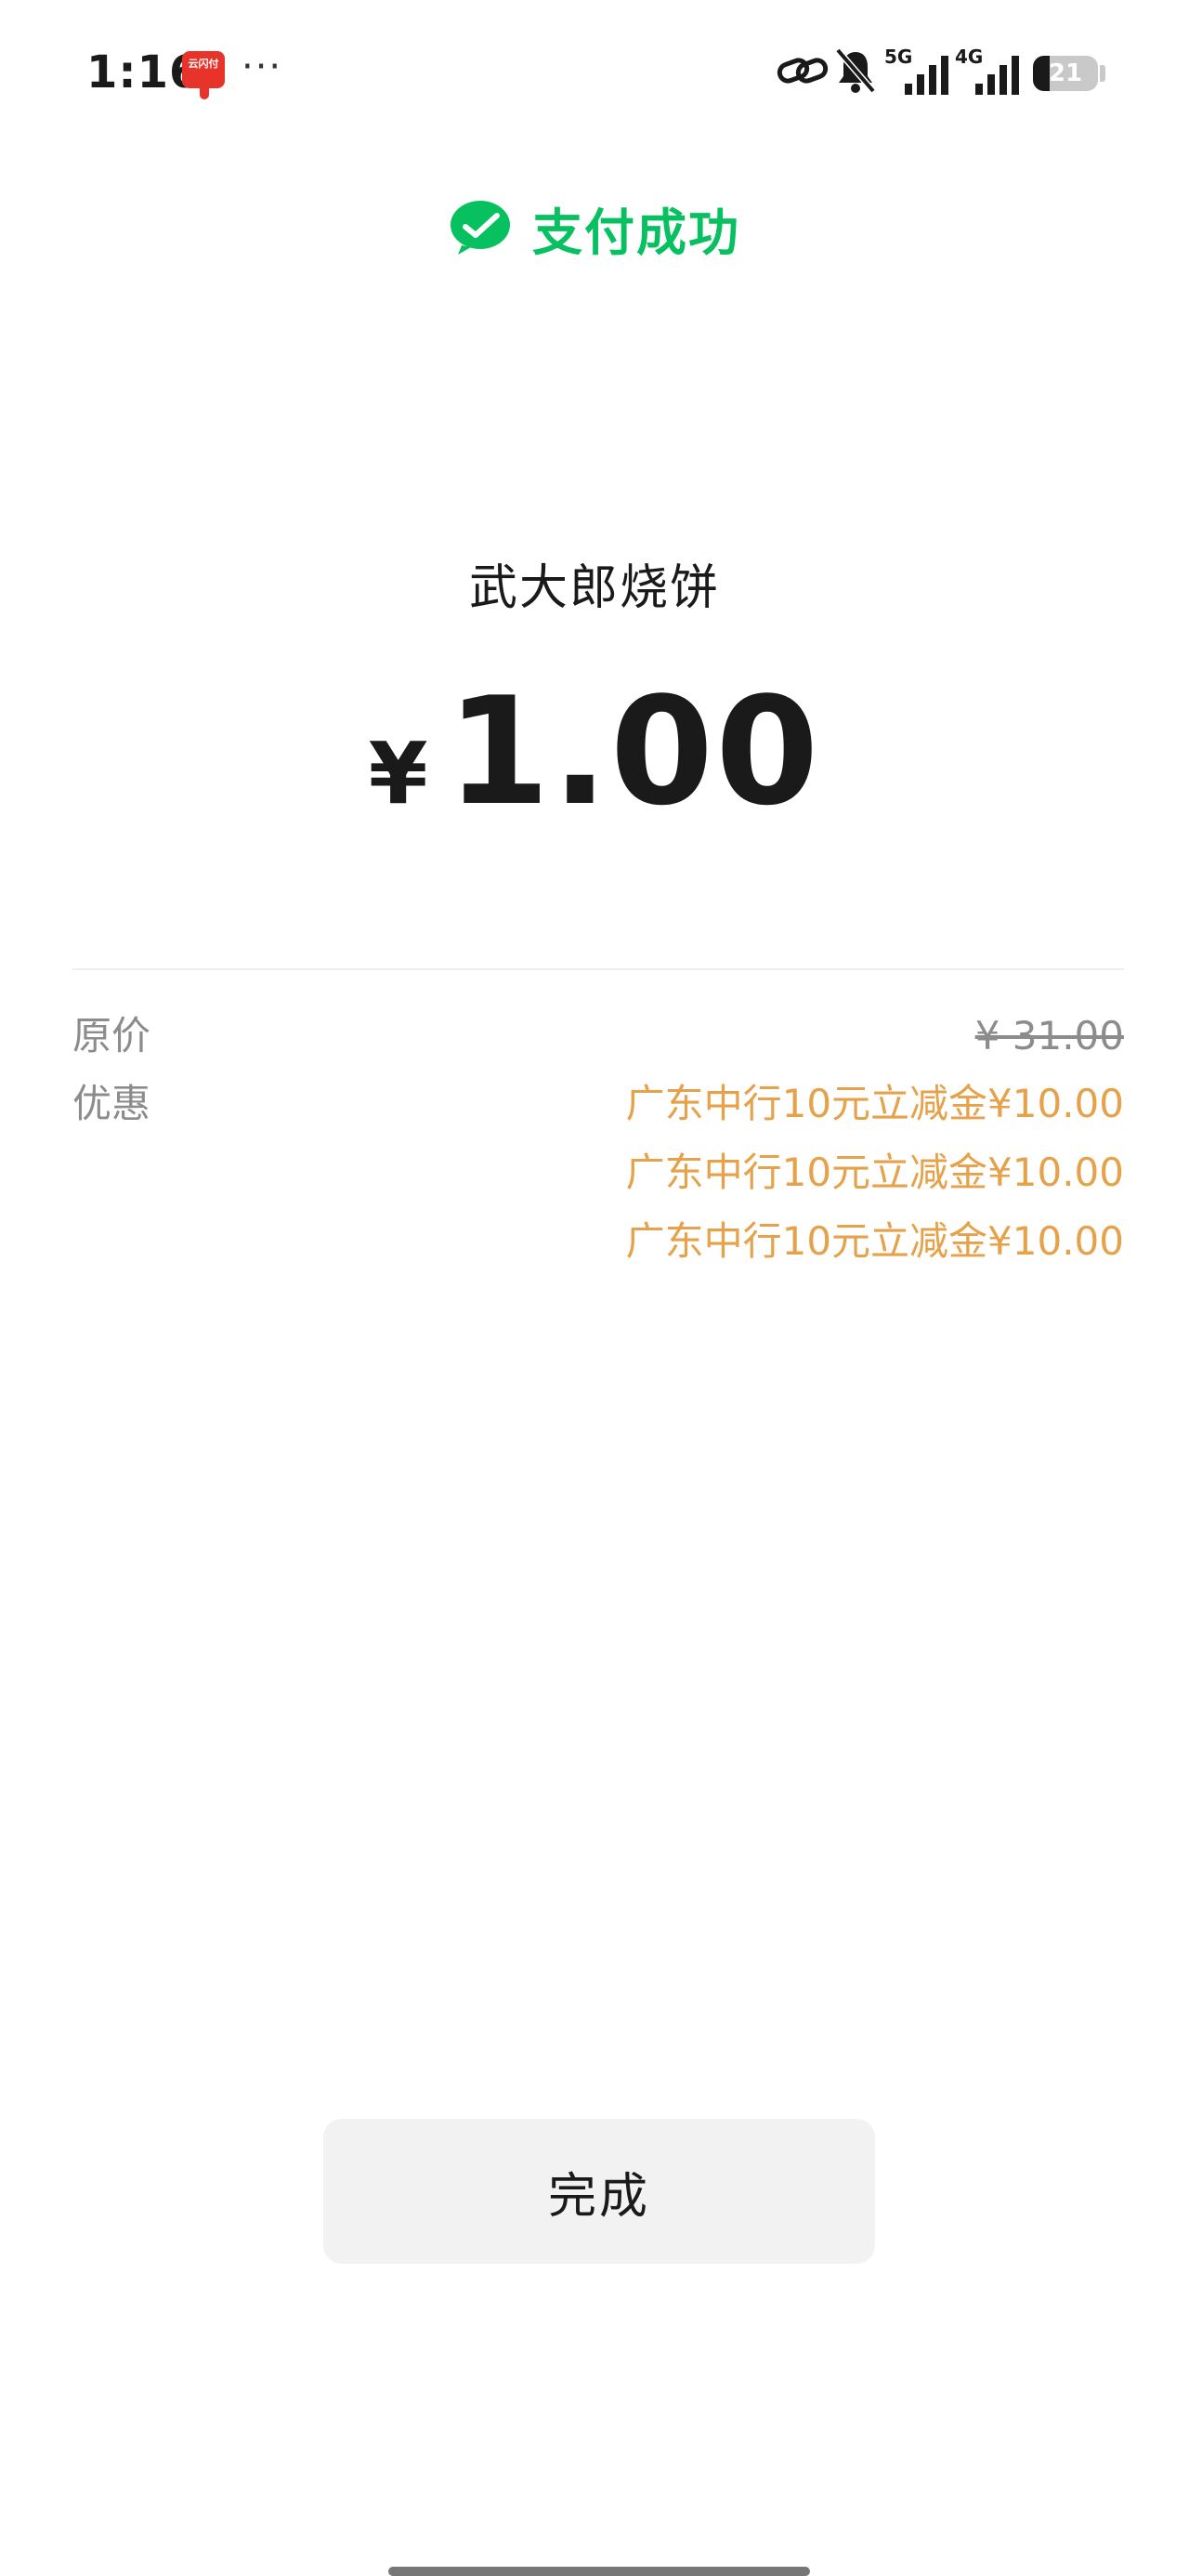  Describe the element at coordinates (599, 2191) in the screenshot. I see `done-button: 完成` at that location.